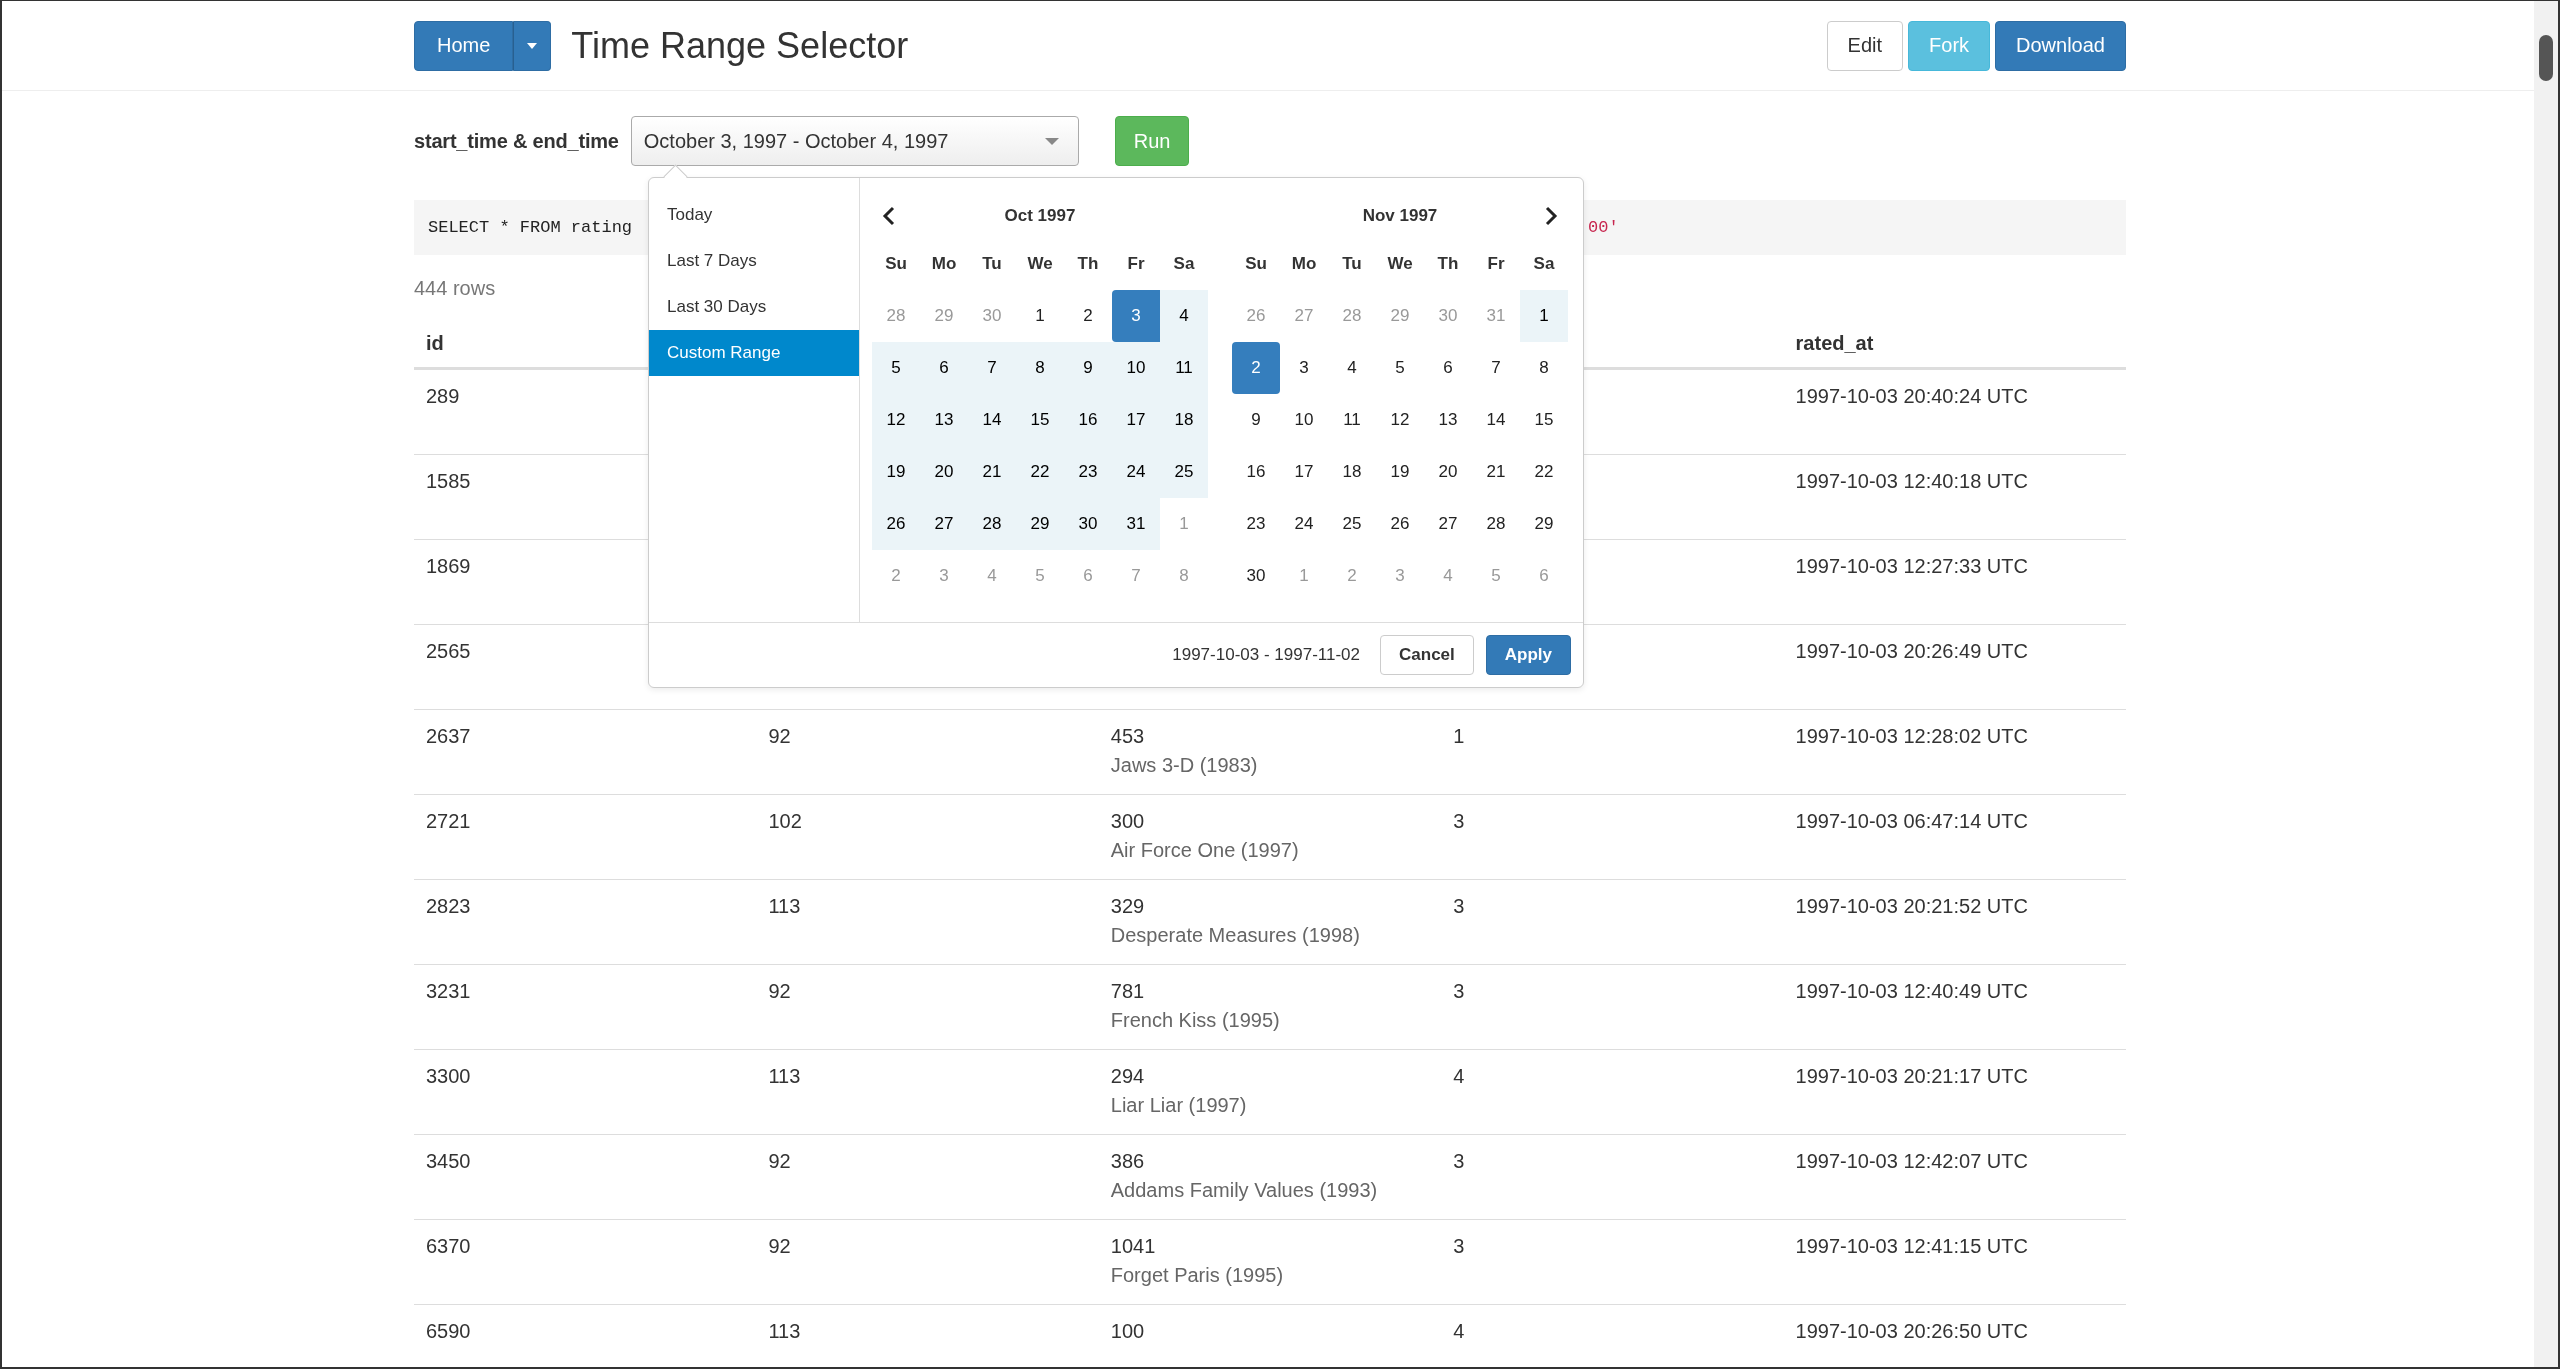 This screenshot has width=2560, height=1369. Describe the element at coordinates (1427, 655) in the screenshot. I see `cancel-button: Cancel` at that location.